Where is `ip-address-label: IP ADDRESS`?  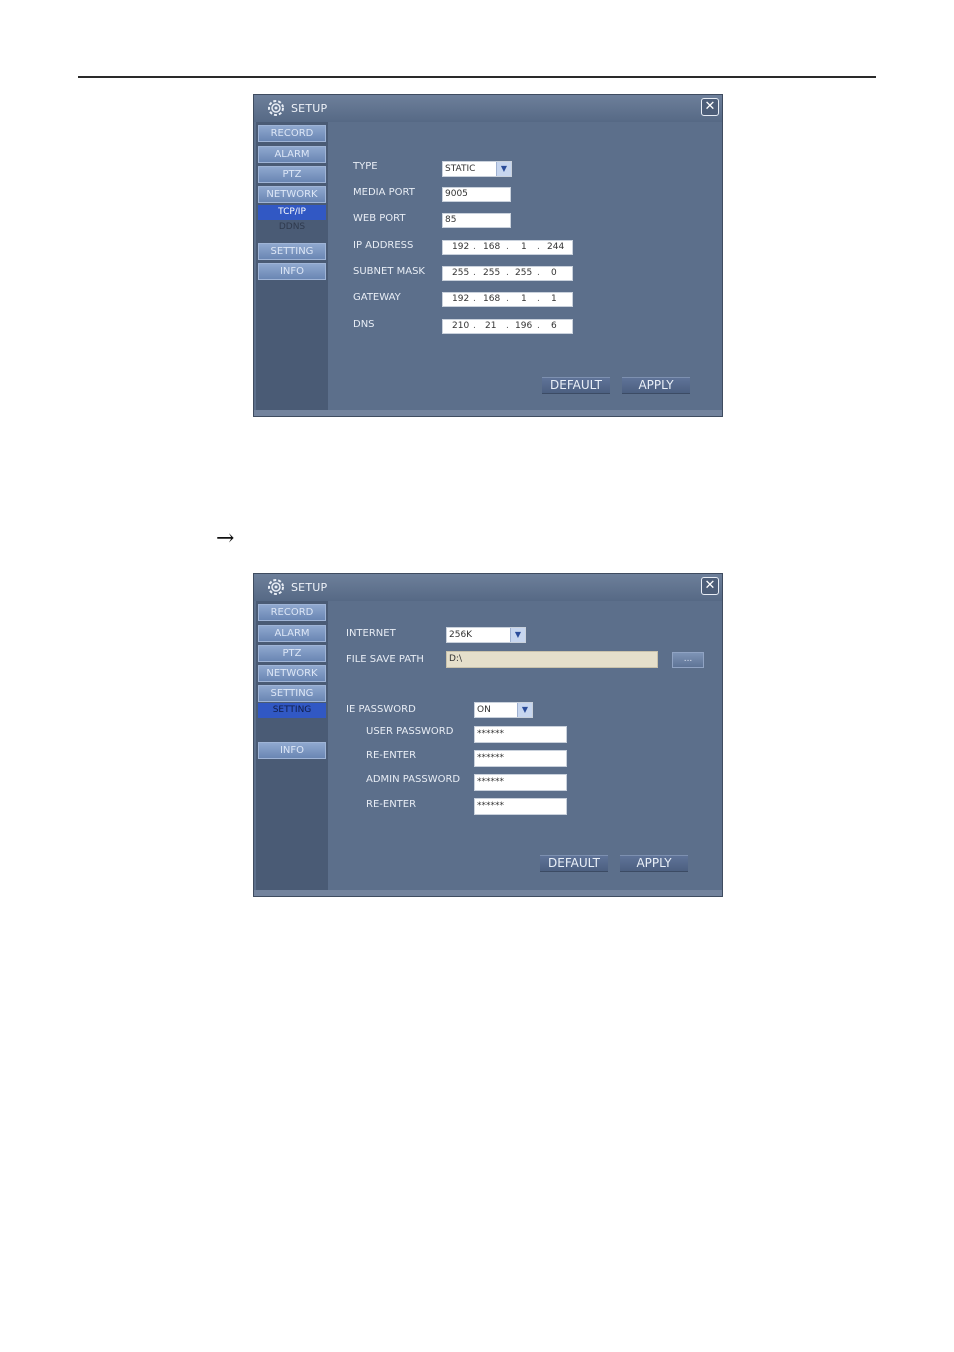 ip-address-label: IP ADDRESS is located at coordinates (383, 245).